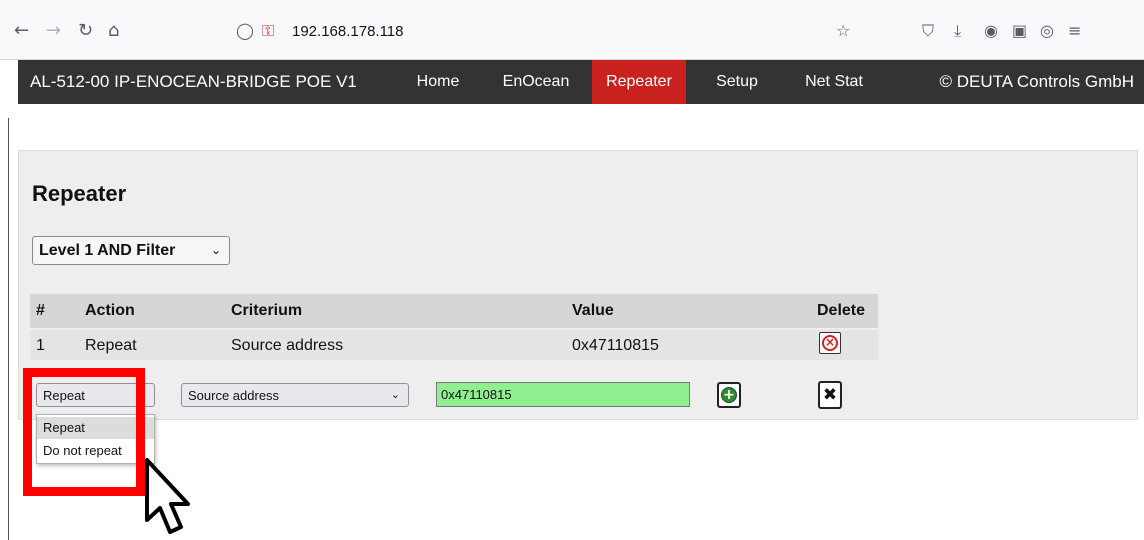 This screenshot has width=1144, height=540. Describe the element at coordinates (40, 345) in the screenshot. I see `row-index: 1` at that location.